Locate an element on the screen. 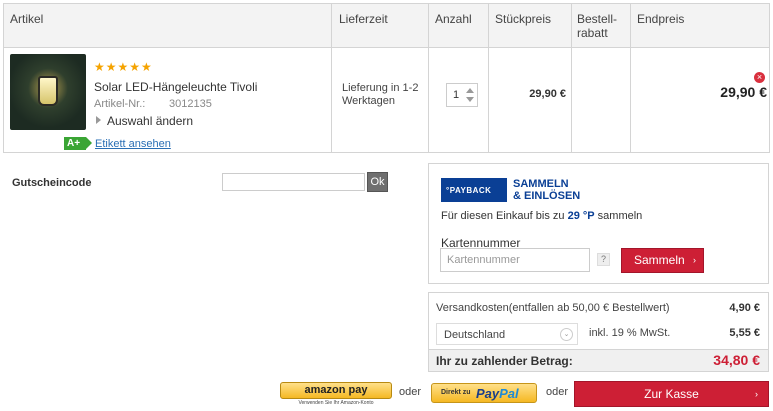 This screenshot has width=773, height=411. remove-item-icon: × is located at coordinates (759, 77).